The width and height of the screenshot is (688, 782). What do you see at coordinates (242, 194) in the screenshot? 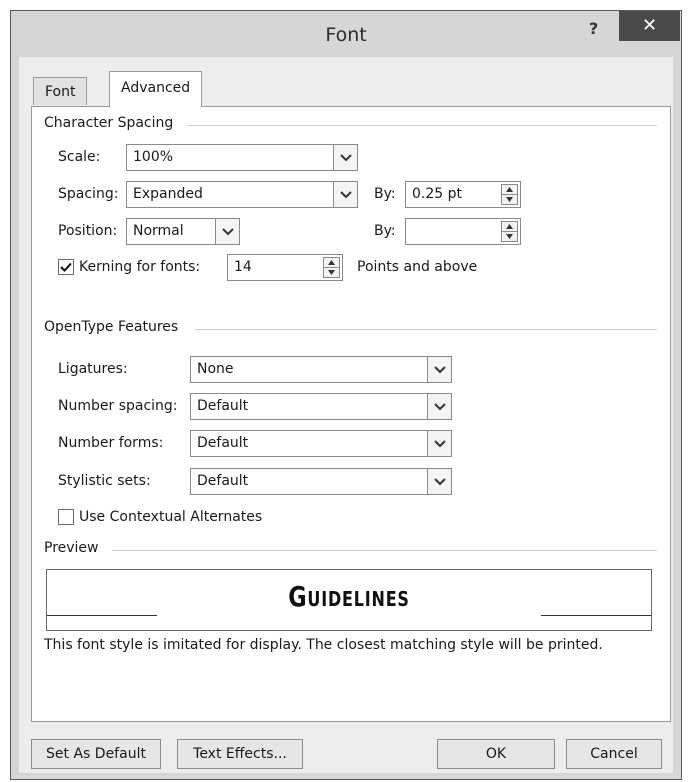
I see `spacing-combo: Expanded` at bounding box center [242, 194].